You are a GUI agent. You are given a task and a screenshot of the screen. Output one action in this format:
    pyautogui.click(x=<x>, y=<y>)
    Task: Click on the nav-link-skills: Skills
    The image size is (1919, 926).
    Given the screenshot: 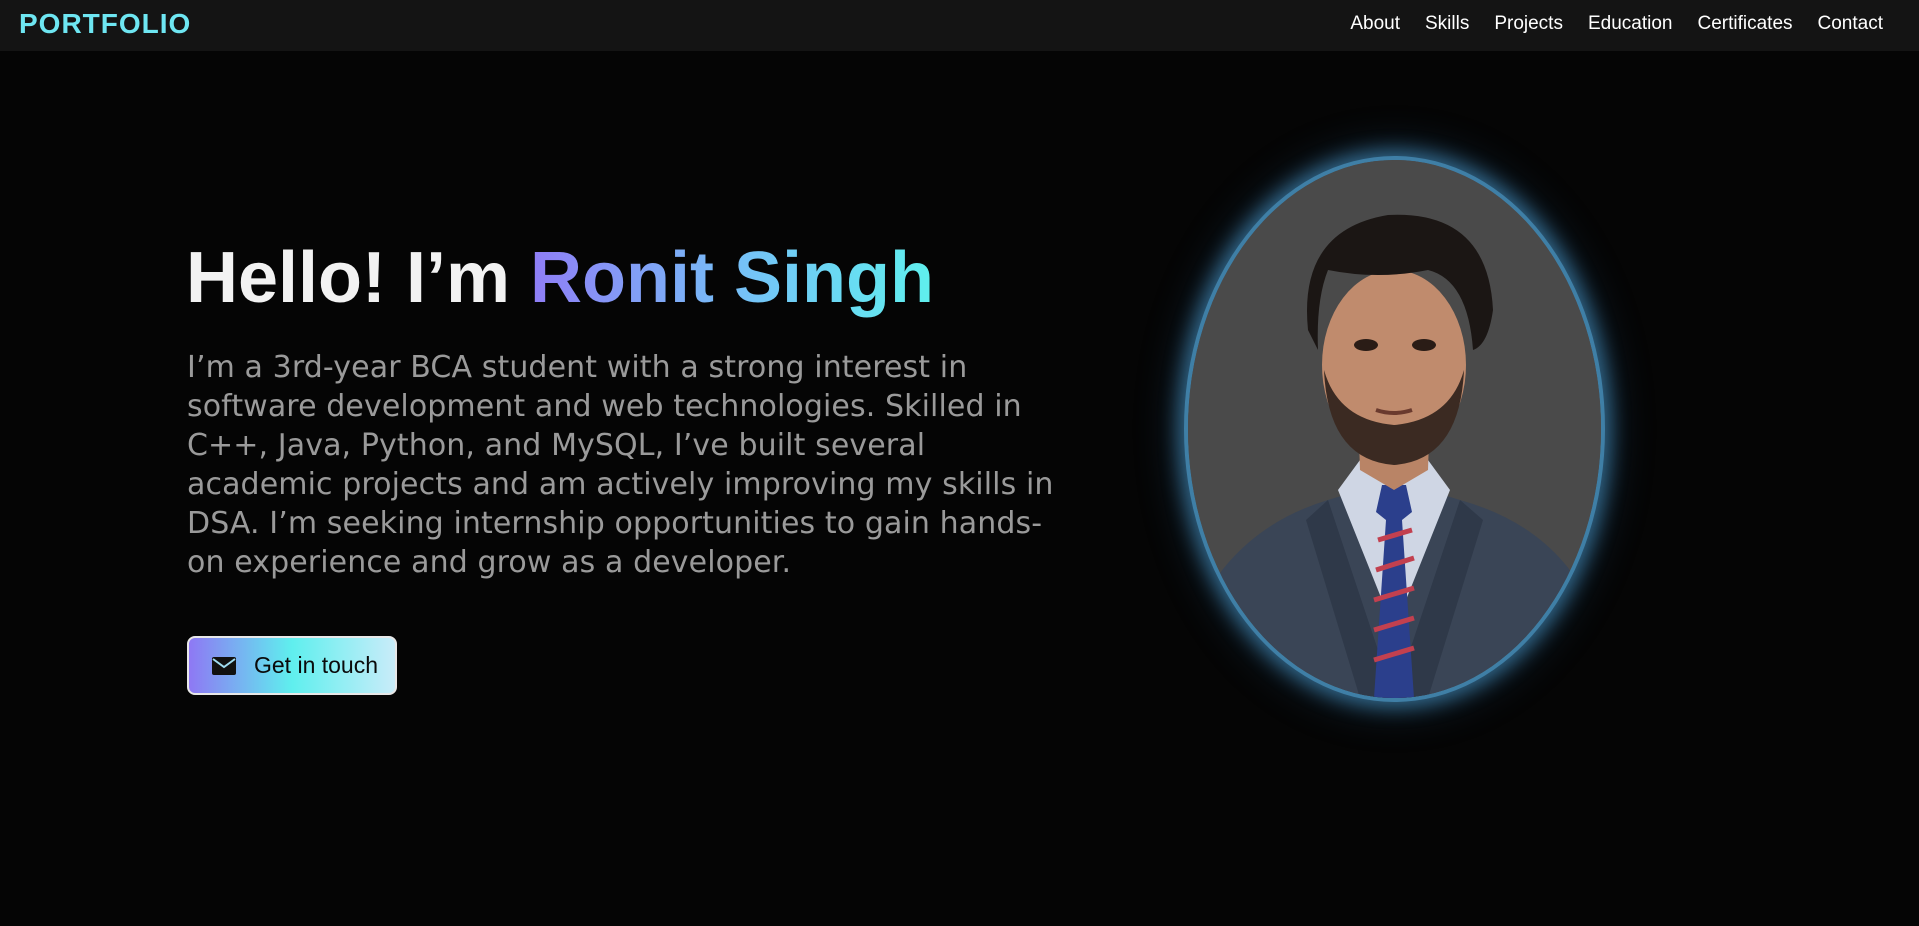 What is the action you would take?
    pyautogui.click(x=1447, y=24)
    